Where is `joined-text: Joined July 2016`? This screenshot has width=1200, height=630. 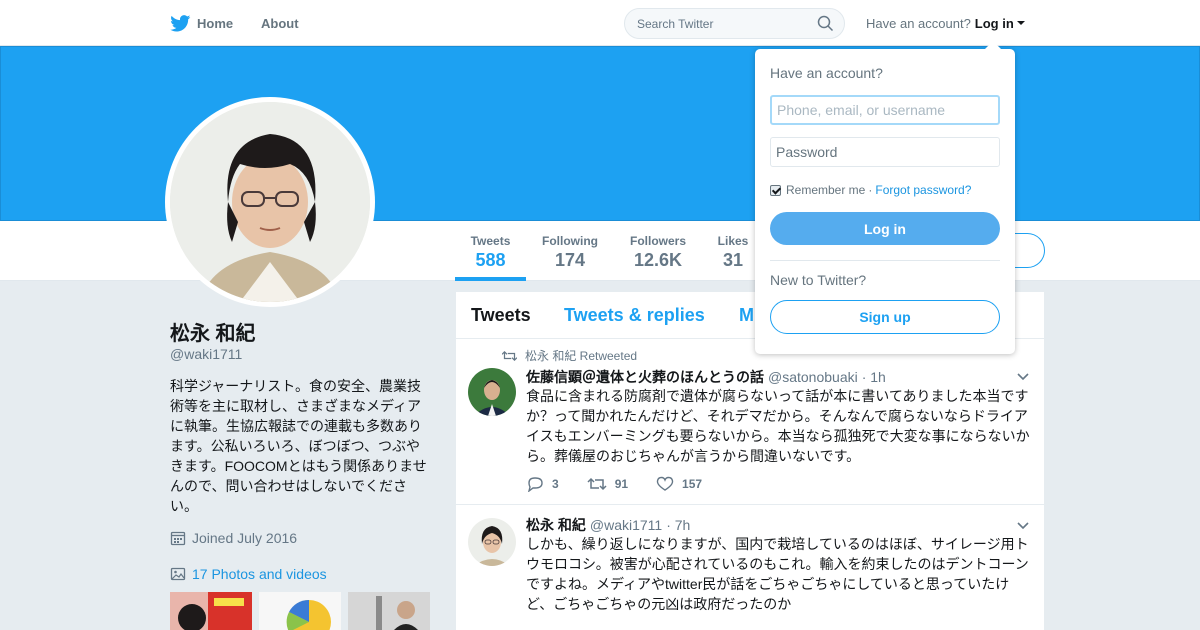 joined-text: Joined July 2016 is located at coordinates (245, 538).